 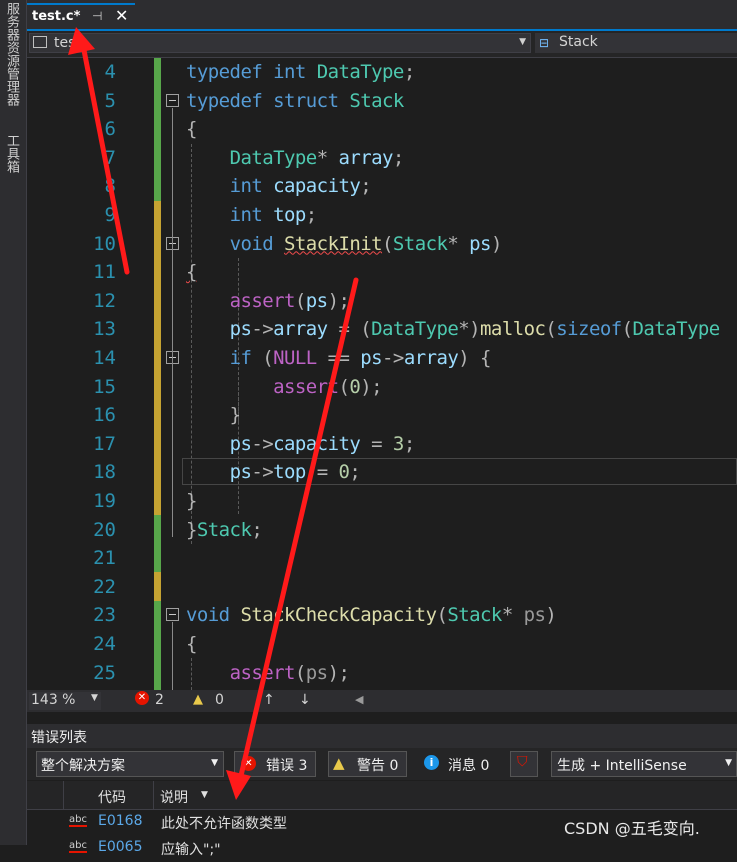 What do you see at coordinates (104, 529) in the screenshot?
I see `line-number: 20` at bounding box center [104, 529].